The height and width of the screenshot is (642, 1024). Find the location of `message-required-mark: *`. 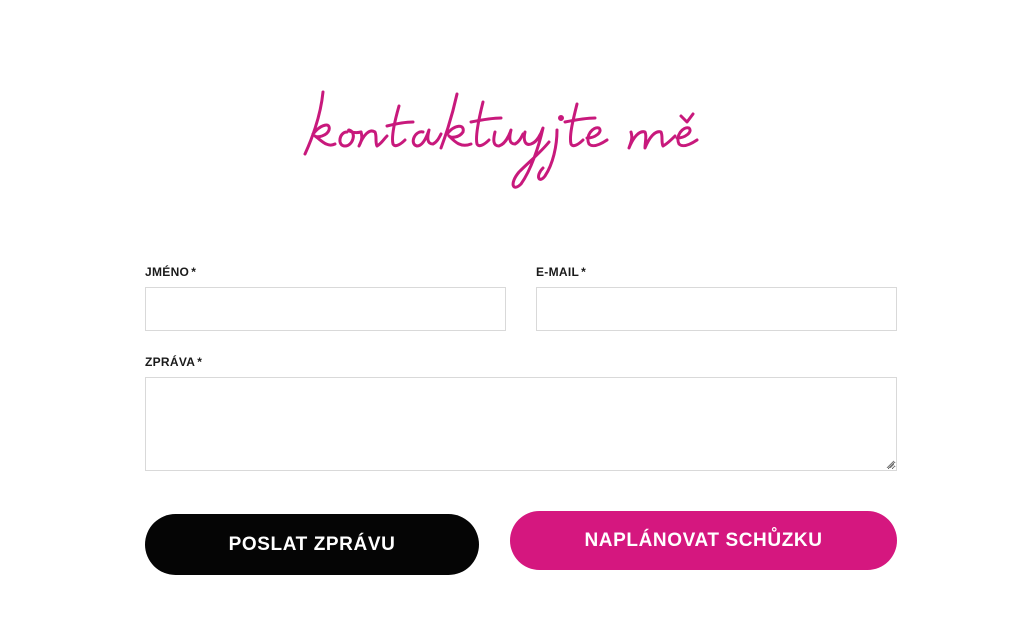

message-required-mark: * is located at coordinates (200, 362).